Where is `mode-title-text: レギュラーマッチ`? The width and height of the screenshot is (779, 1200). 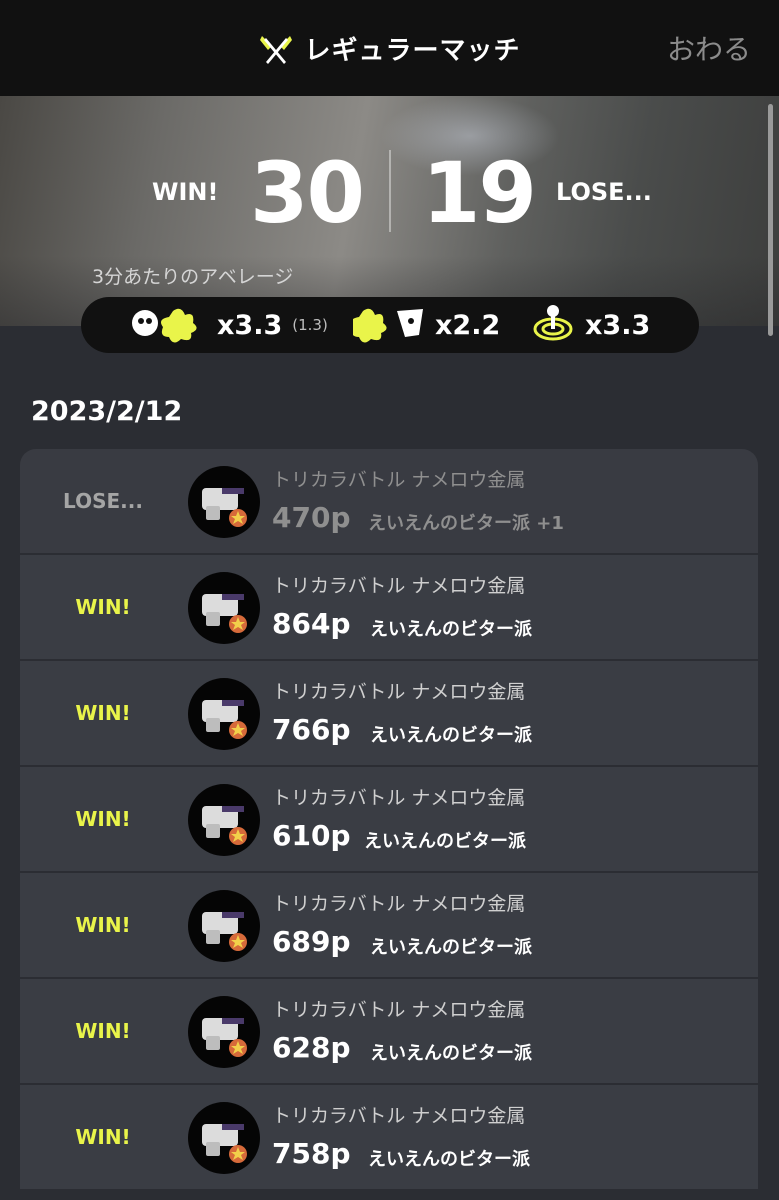 mode-title-text: レギュラーマッチ is located at coordinates (412, 50).